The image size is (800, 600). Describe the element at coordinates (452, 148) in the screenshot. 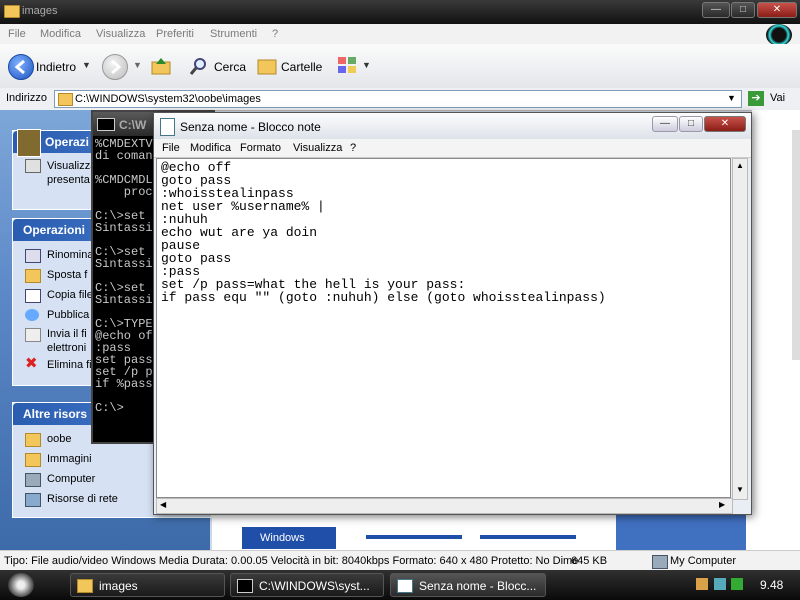

I see `notepad-menubar: File Modifica Formato Visualizza ?` at that location.